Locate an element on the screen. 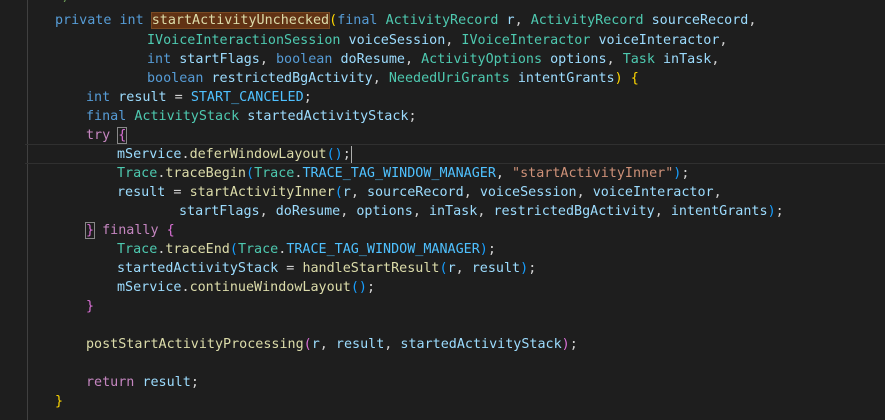 This screenshot has height=420, width=885. indent-guide is located at coordinates (27, 210).